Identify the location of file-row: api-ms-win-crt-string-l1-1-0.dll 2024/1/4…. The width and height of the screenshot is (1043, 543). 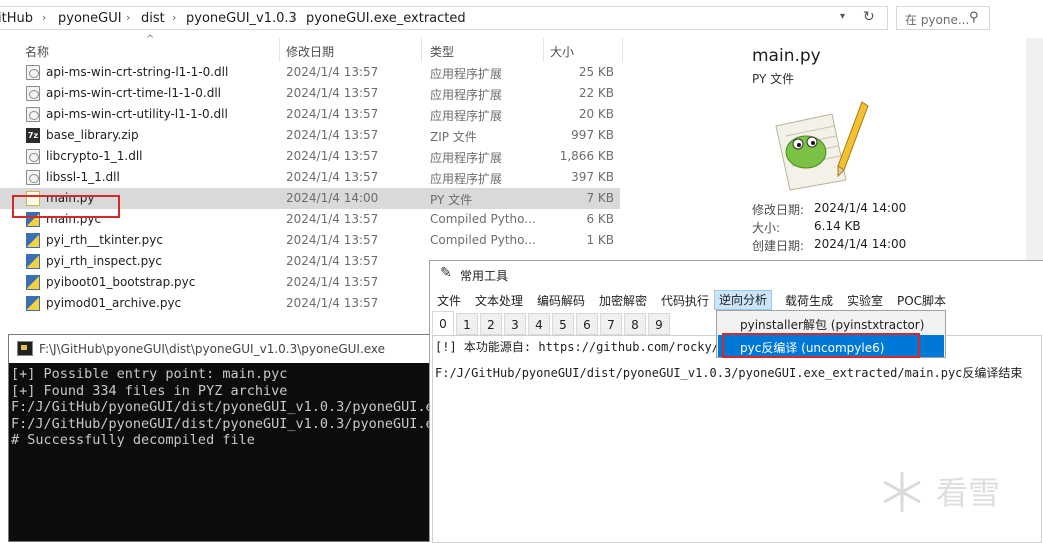
(310, 72).